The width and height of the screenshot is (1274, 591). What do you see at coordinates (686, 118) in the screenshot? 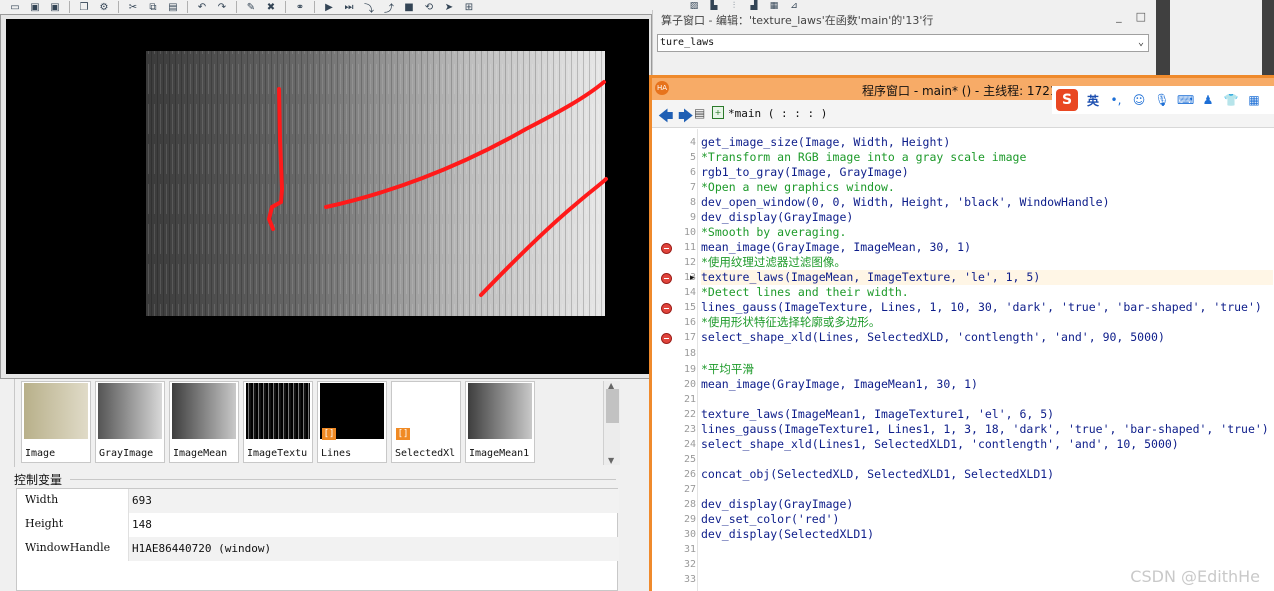
I see `forward-arrow-icon: 🡆` at bounding box center [686, 118].